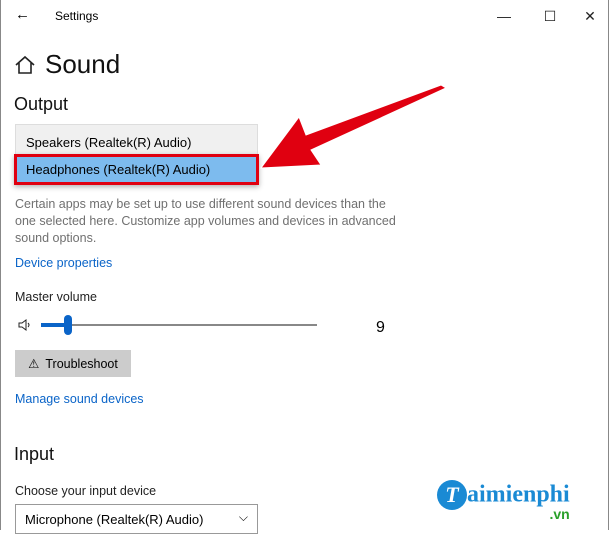 Image resolution: width=609 pixels, height=534 pixels. I want to click on volume-value: 9, so click(380, 327).